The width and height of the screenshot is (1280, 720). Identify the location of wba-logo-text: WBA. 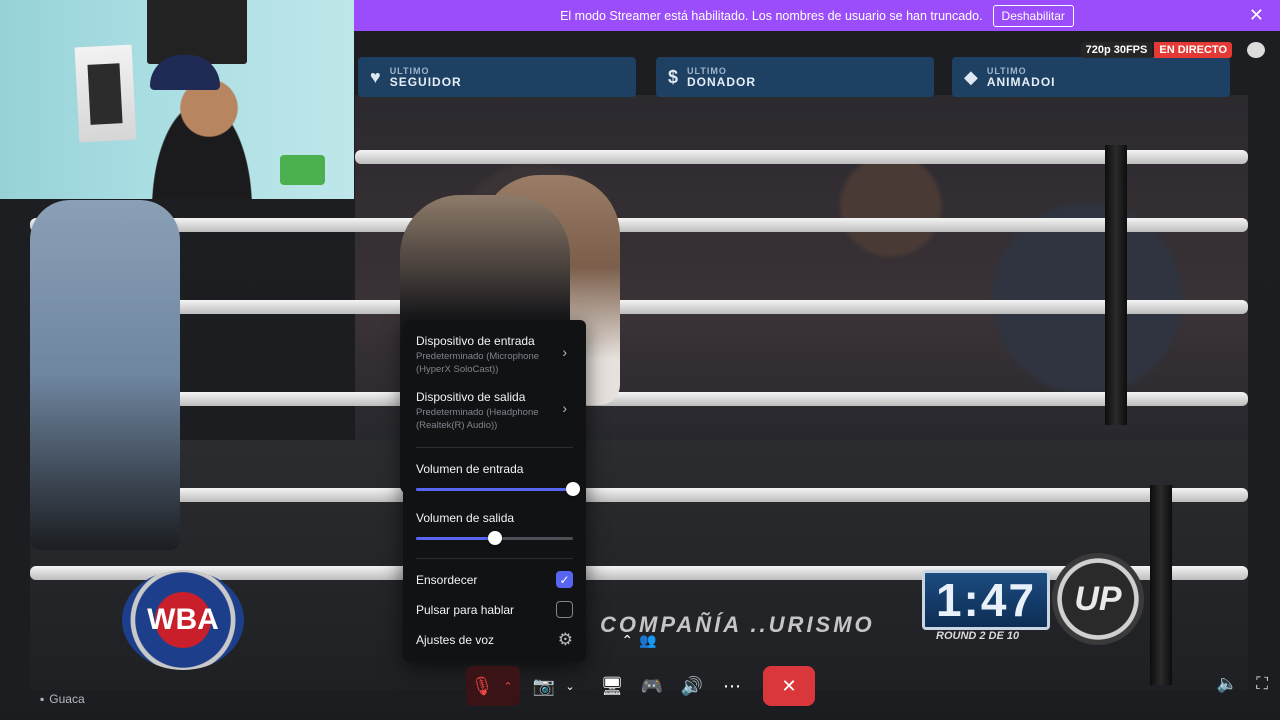
(183, 619).